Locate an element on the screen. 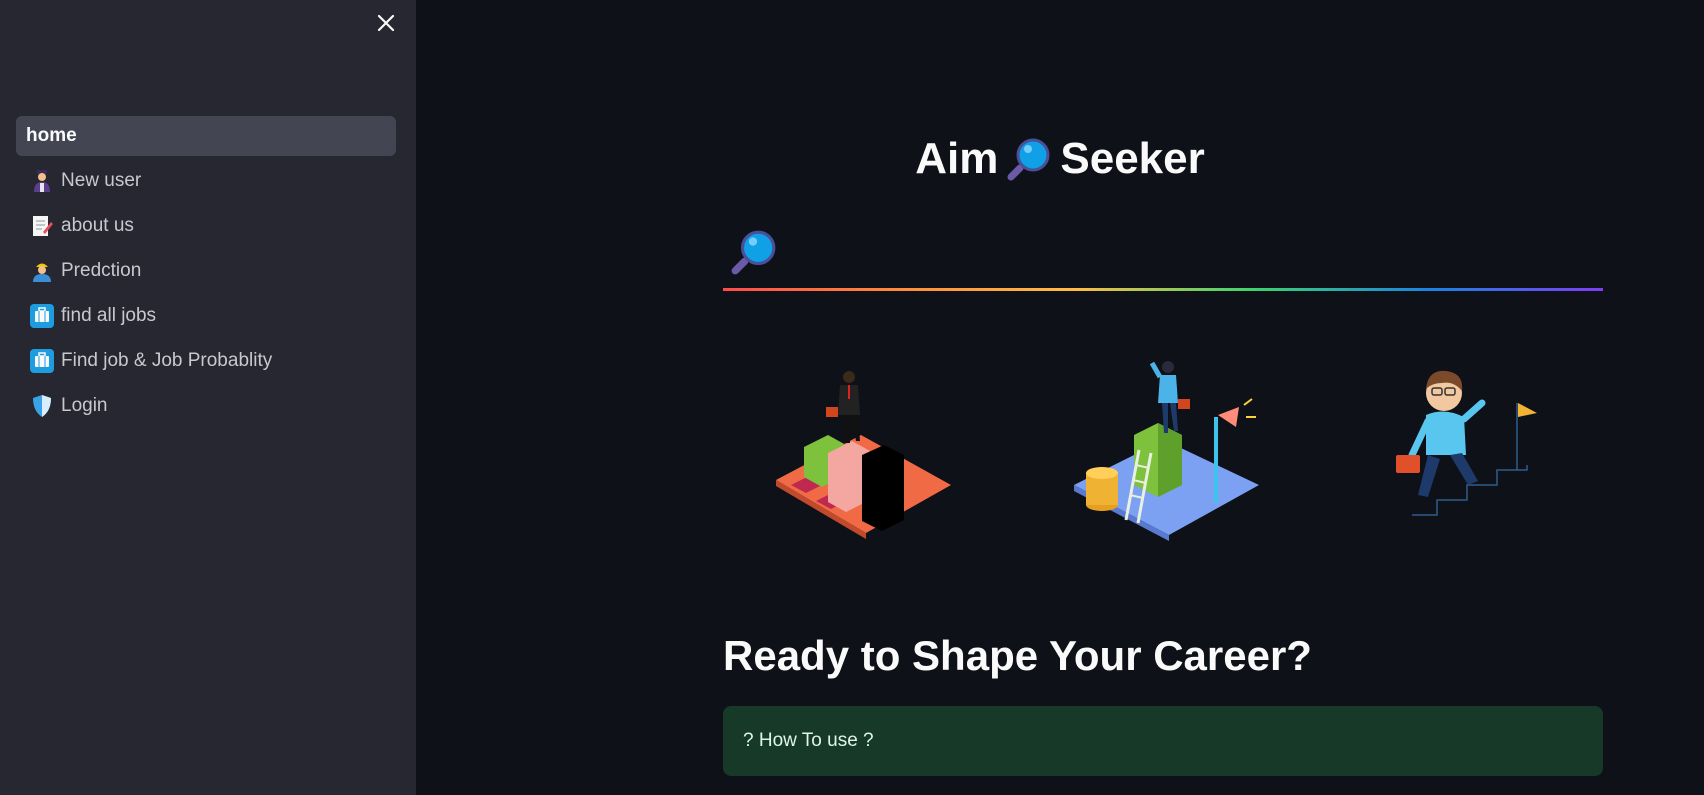 The width and height of the screenshot is (1704, 795). close-sidebar-button is located at coordinates (386, 23).